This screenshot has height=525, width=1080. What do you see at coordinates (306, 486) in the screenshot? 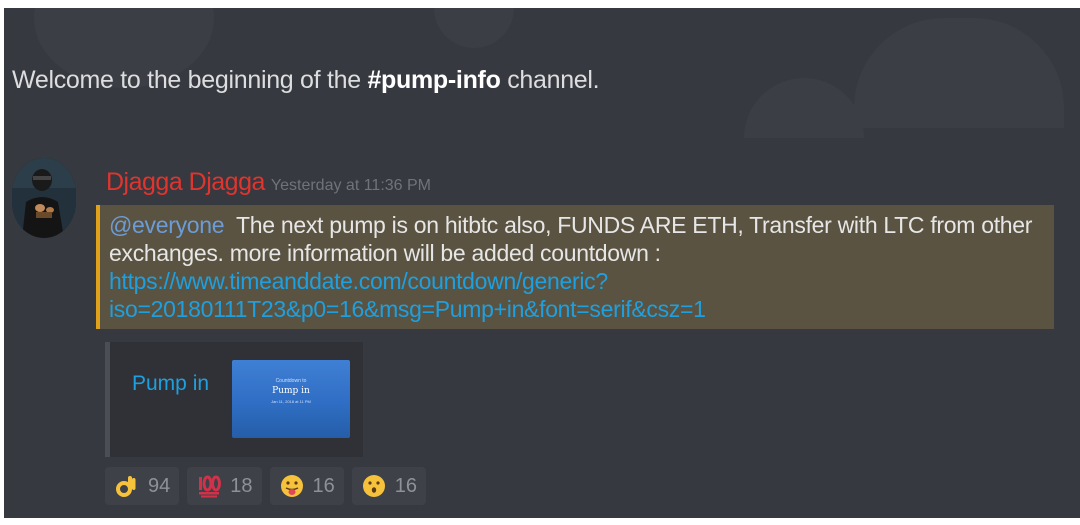
I see `reaction-tongue-face: 16` at bounding box center [306, 486].